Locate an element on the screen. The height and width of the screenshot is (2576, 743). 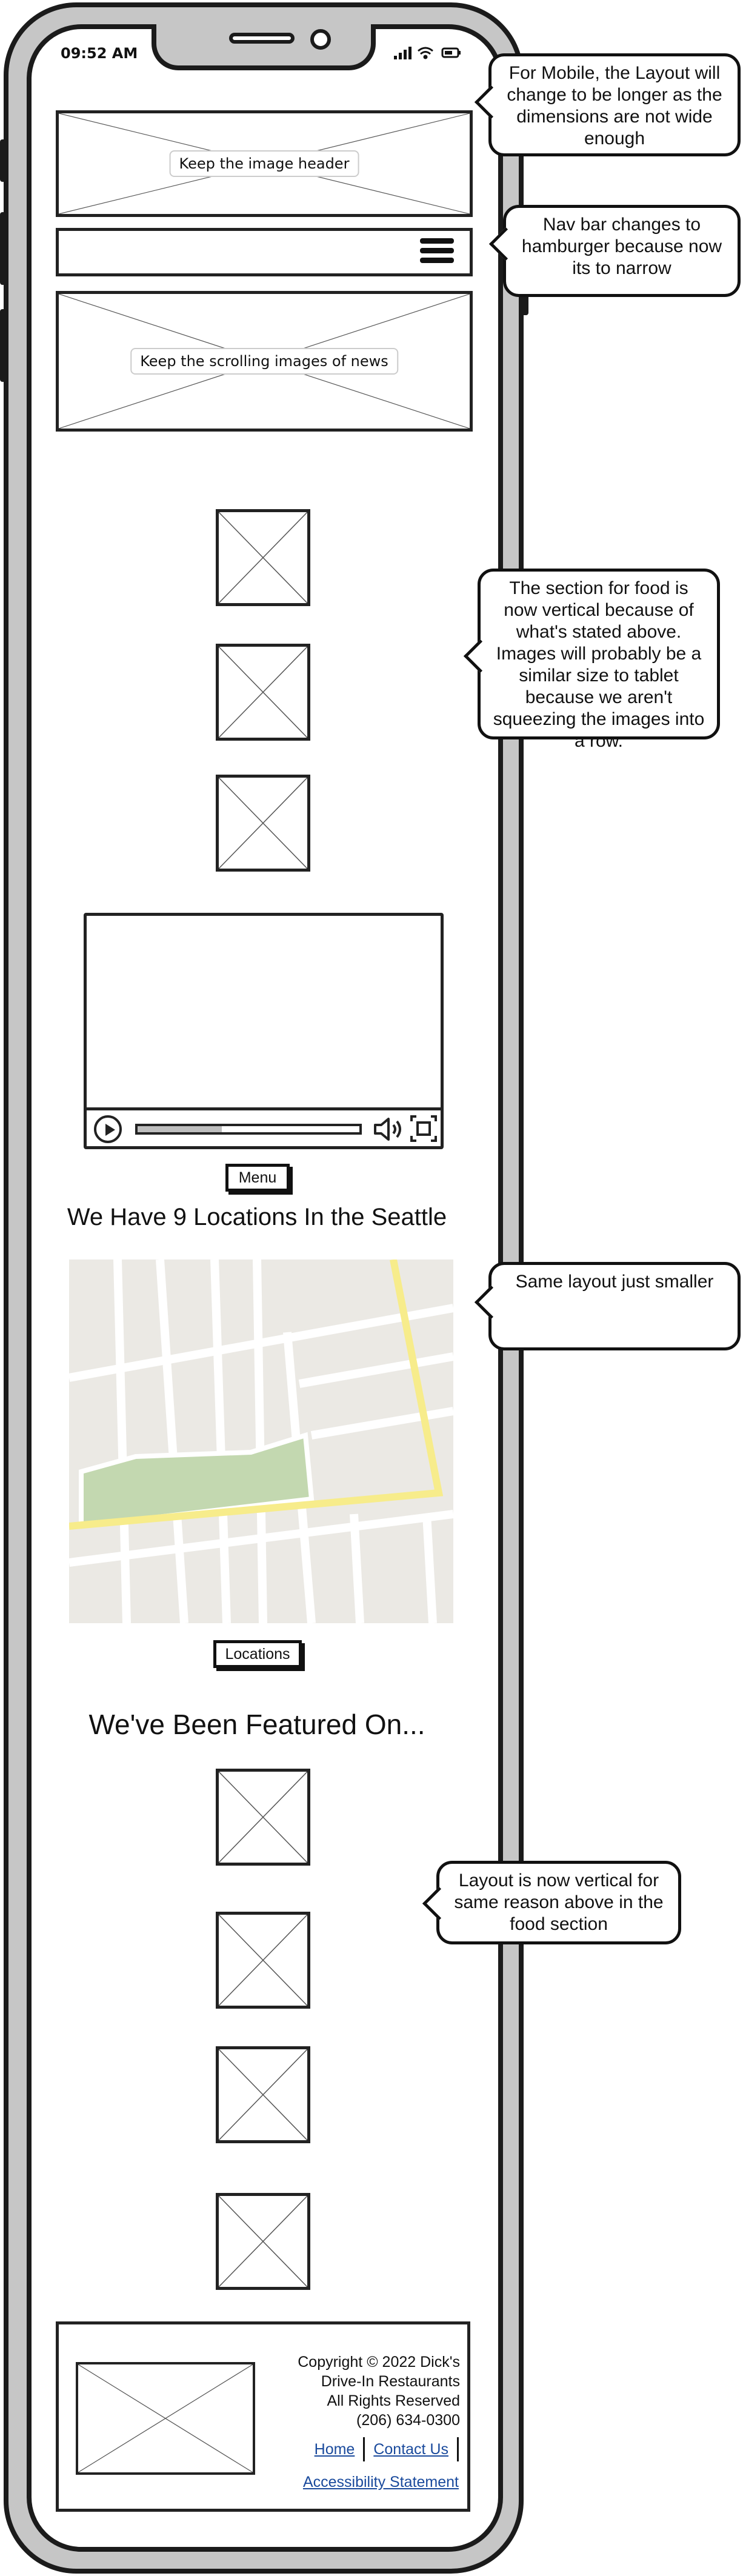
play-icon is located at coordinates (108, 1129).